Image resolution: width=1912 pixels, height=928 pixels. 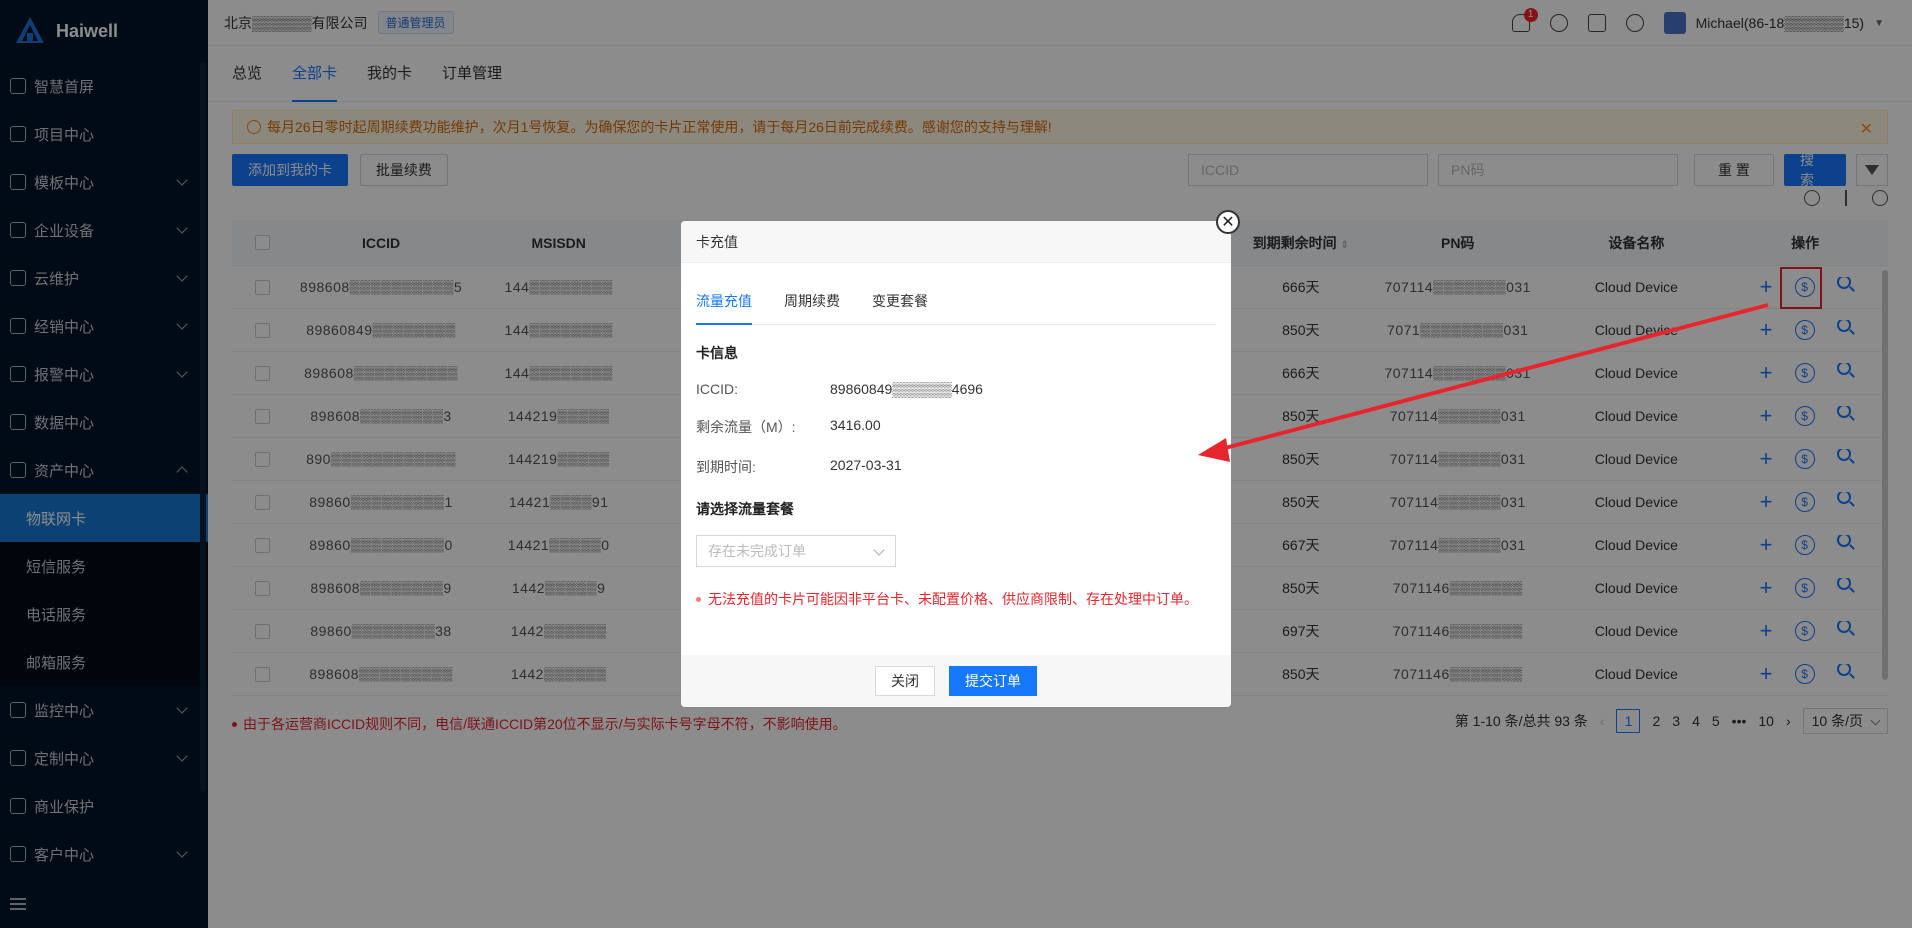 I want to click on card-expire-row: 到期时间: 2027-03-31, so click(x=956, y=467).